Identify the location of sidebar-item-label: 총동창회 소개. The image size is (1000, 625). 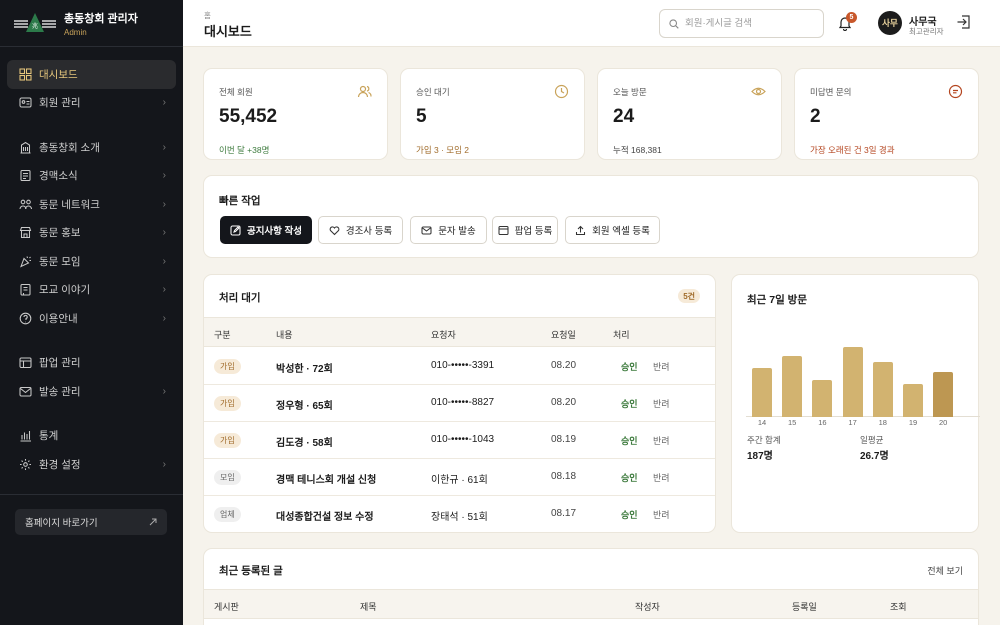
(69, 147).